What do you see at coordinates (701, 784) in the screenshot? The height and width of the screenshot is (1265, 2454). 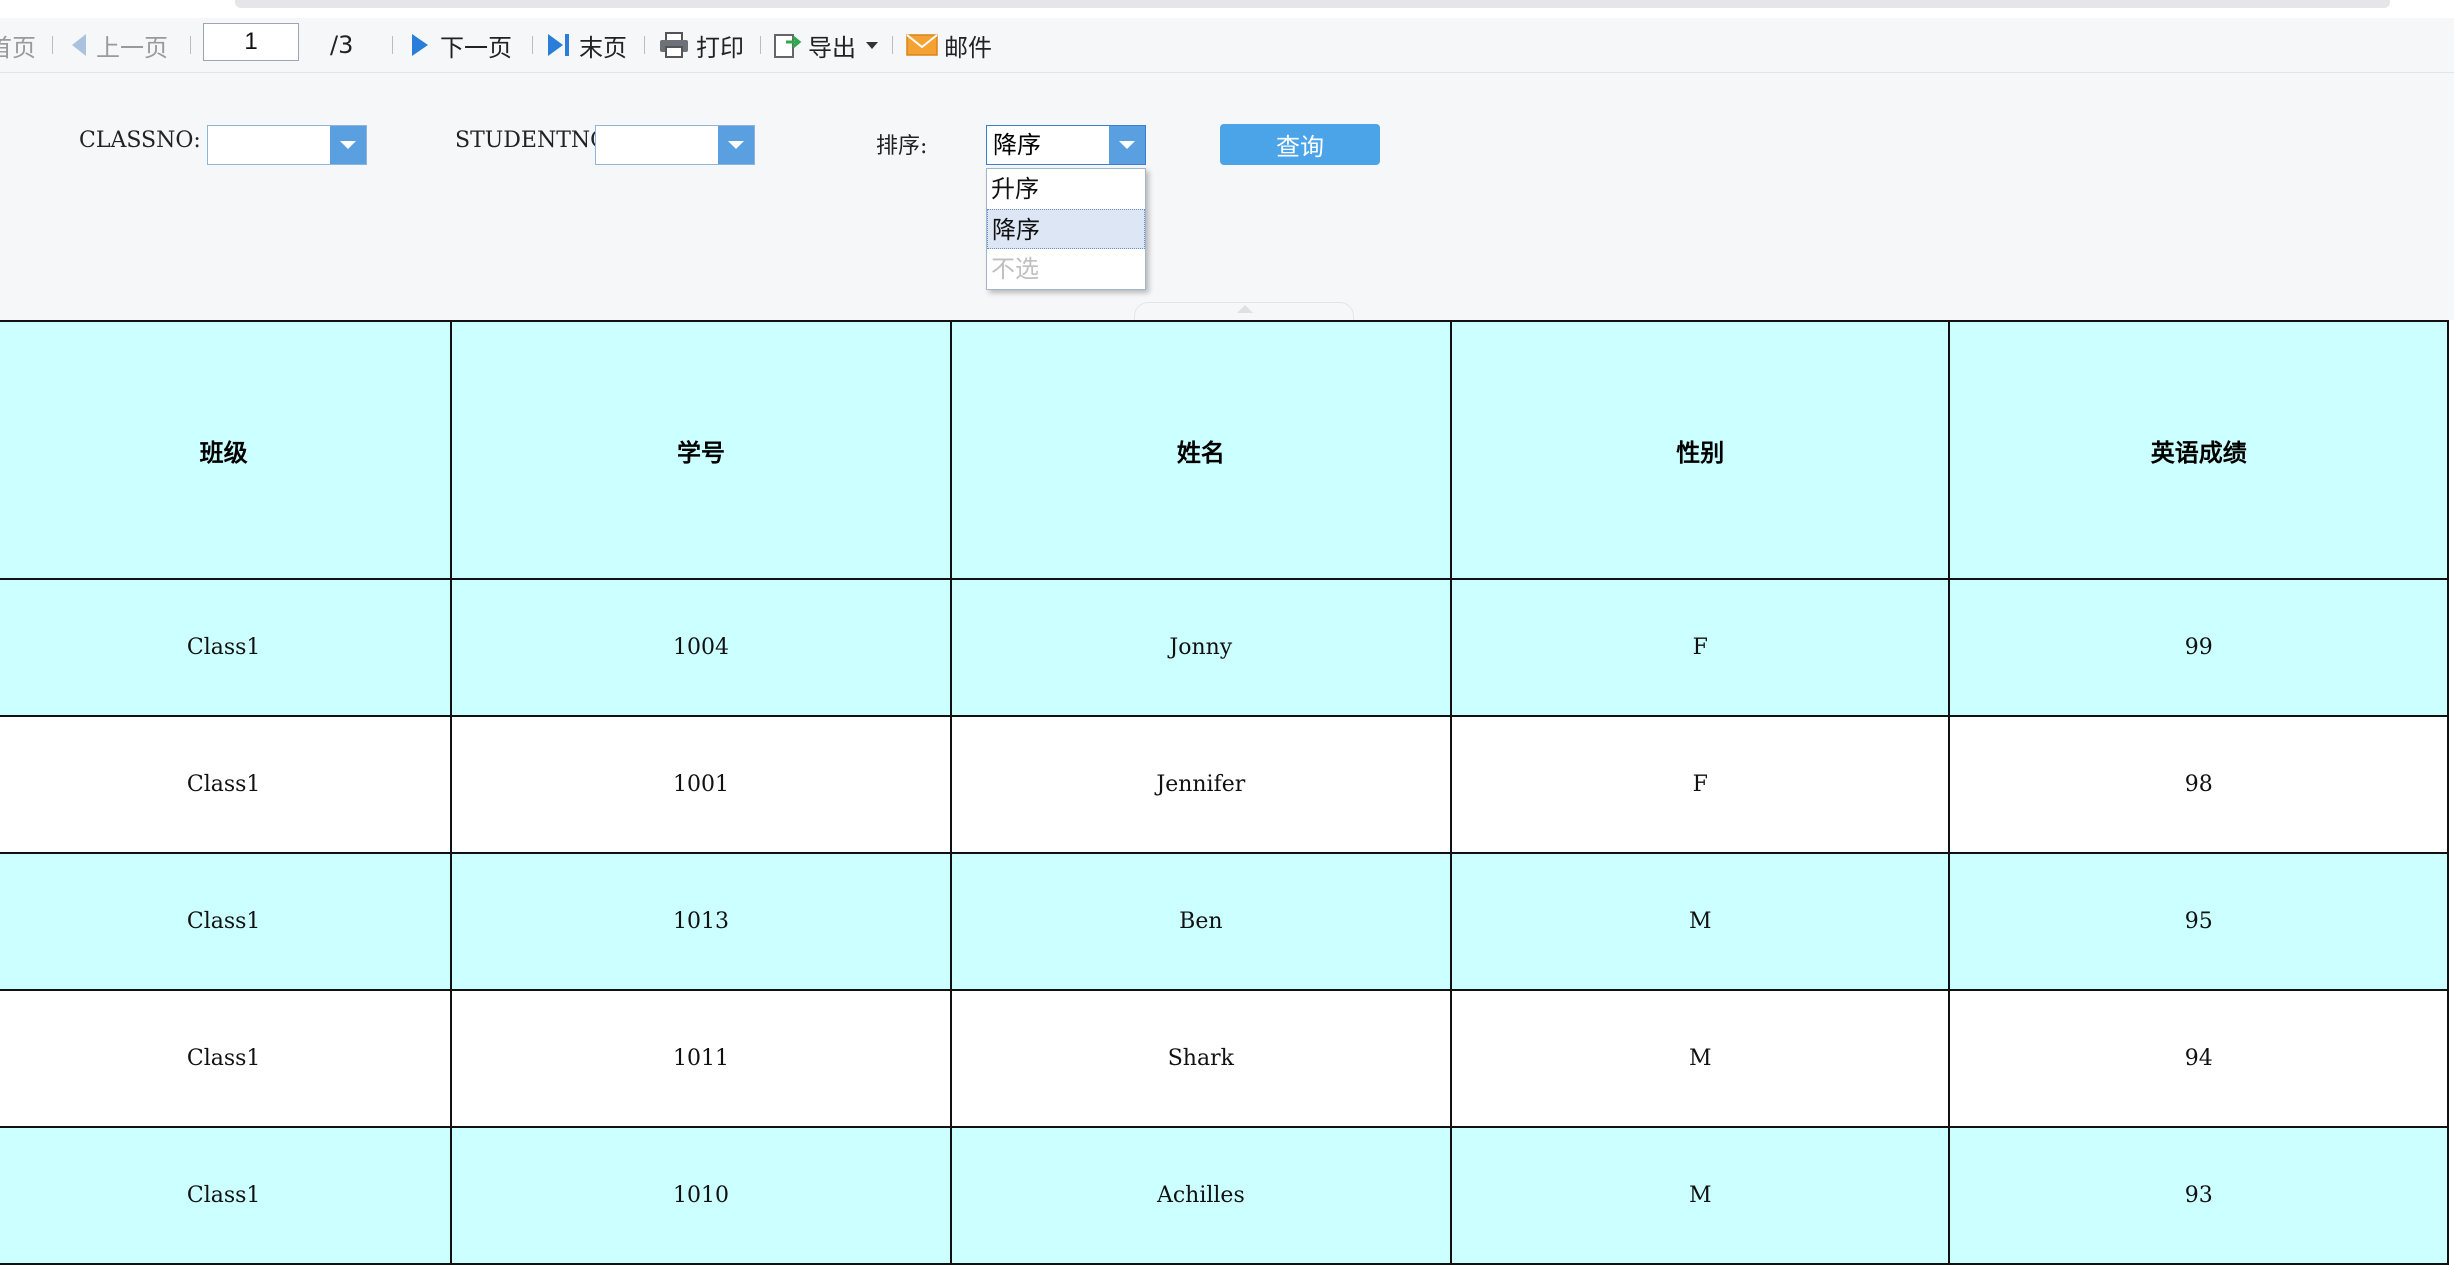 I see `cell-student-no: 1001` at bounding box center [701, 784].